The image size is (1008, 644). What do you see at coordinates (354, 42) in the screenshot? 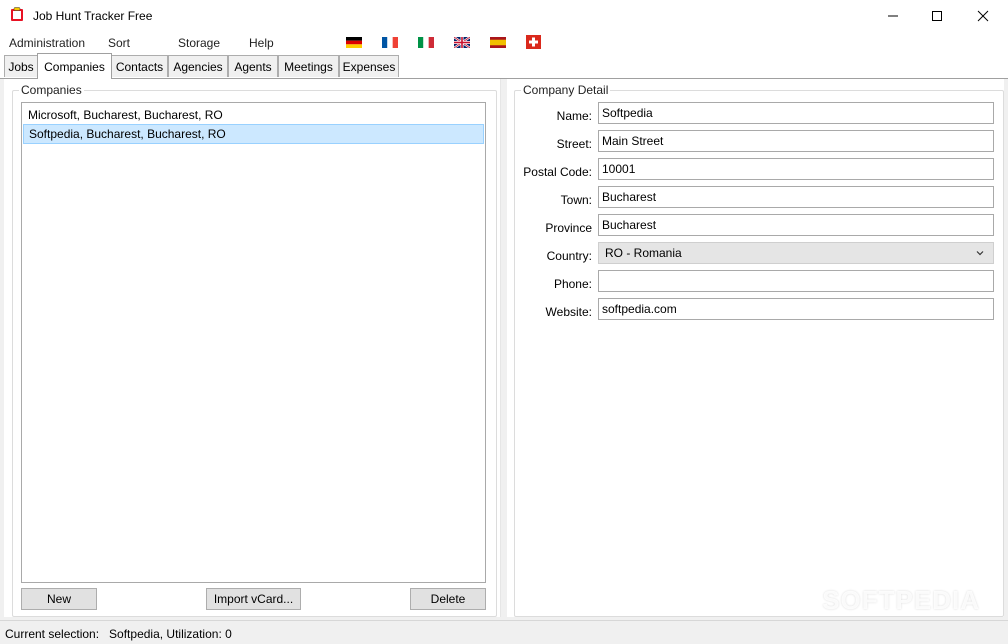
I see `german-flag-icon` at bounding box center [354, 42].